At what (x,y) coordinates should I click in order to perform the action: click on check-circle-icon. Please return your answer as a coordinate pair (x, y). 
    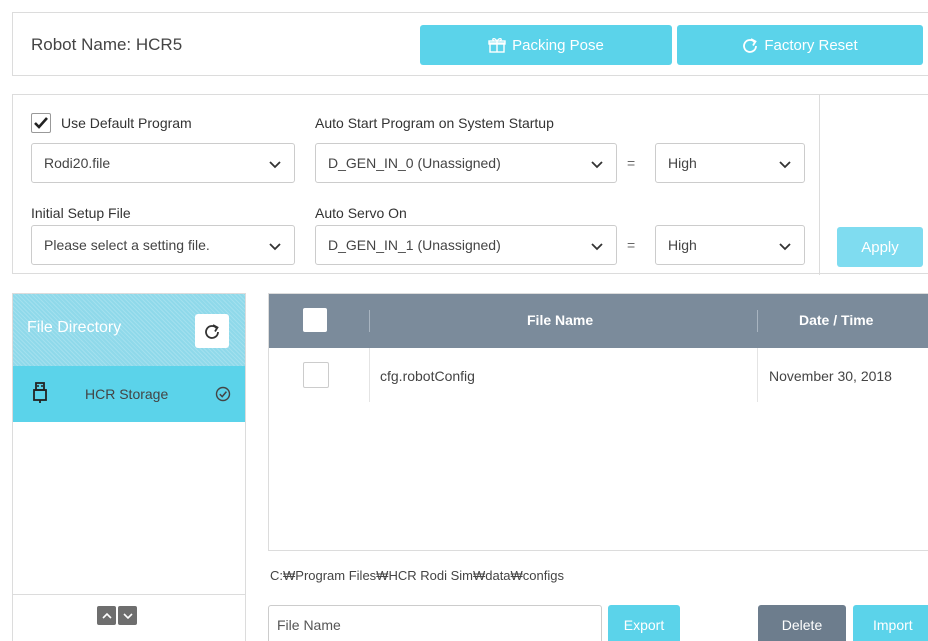
    Looking at the image, I should click on (223, 394).